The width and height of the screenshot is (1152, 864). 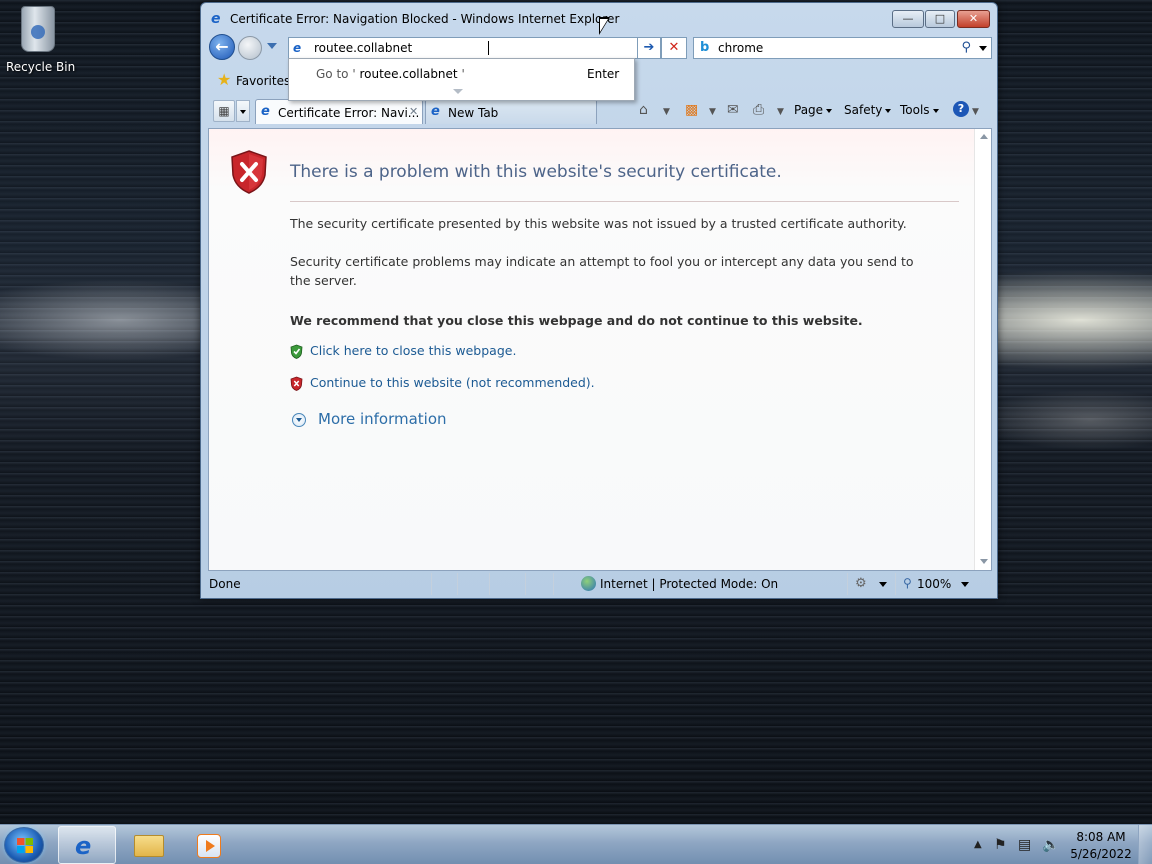 I want to click on clock-time: 8:08 AM, so click(x=1101, y=837).